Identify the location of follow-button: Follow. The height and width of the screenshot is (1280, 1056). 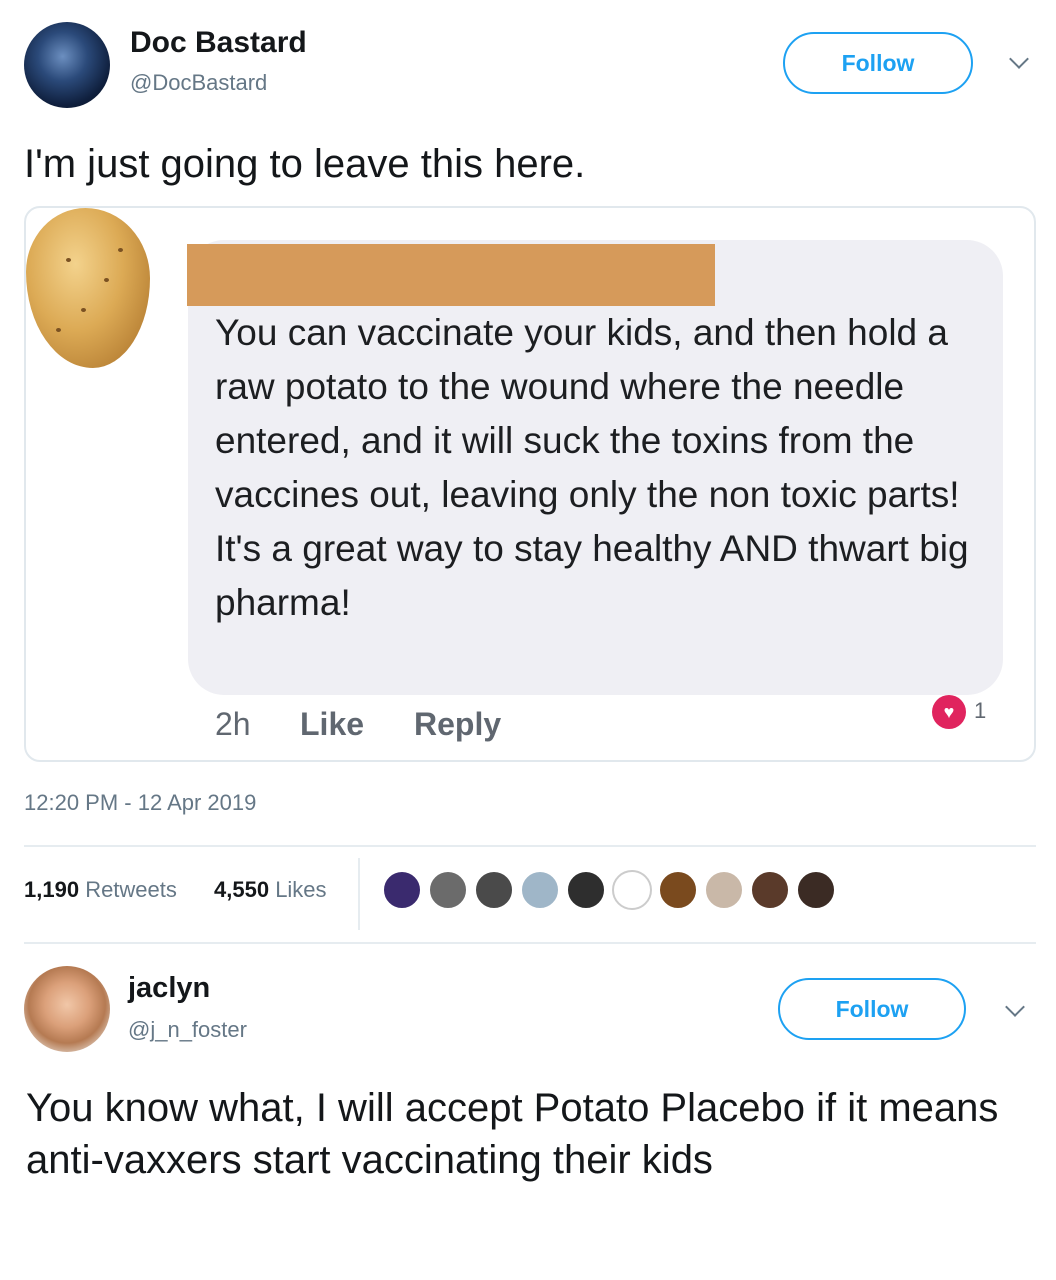
(878, 63).